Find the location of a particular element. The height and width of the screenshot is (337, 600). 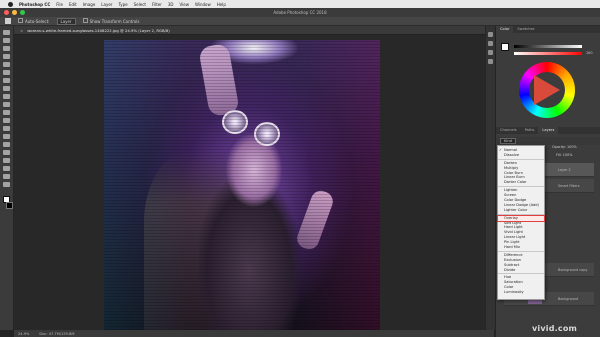

kind-filter-dropdown: Kind is located at coordinates (508, 141).